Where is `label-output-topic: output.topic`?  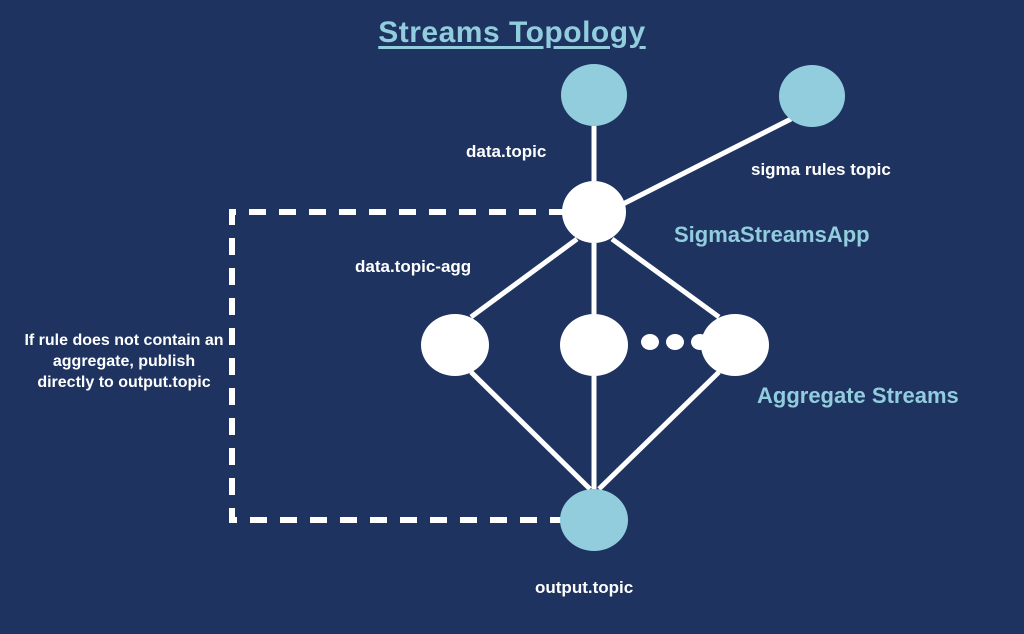 label-output-topic: output.topic is located at coordinates (584, 587).